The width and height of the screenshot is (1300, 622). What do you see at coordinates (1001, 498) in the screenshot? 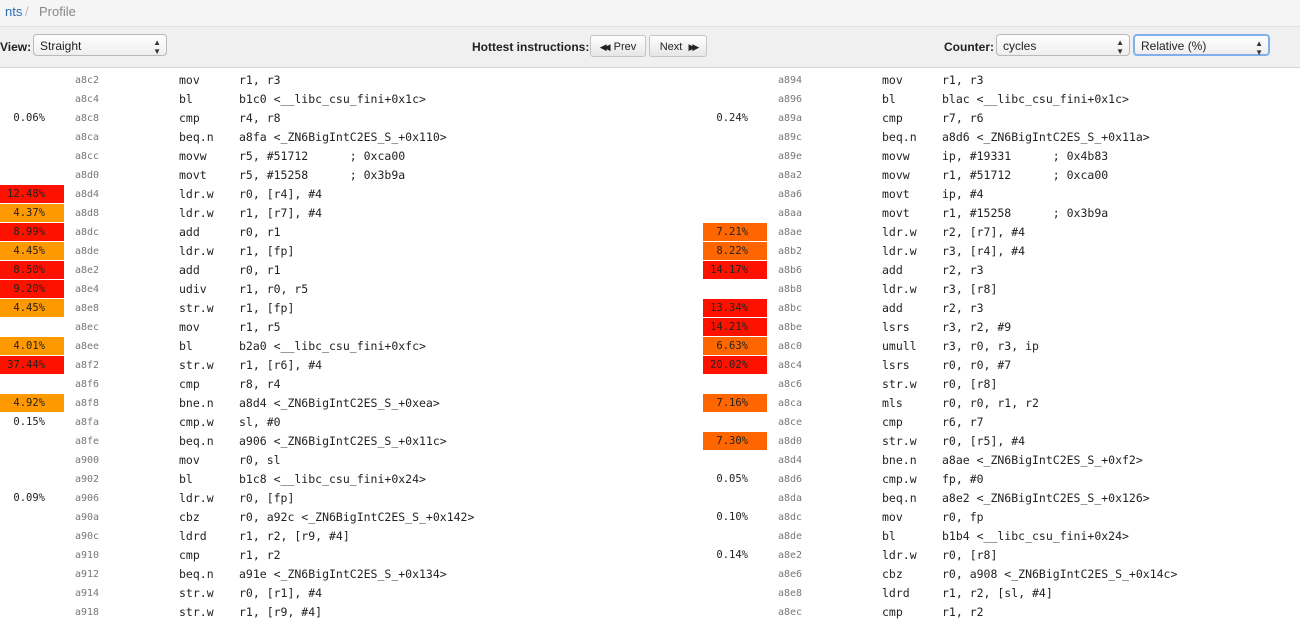
I see `instruction-row: a8da beq.n a8e2 <_ZN6BigIntC2ES_S_+0x126>` at bounding box center [1001, 498].